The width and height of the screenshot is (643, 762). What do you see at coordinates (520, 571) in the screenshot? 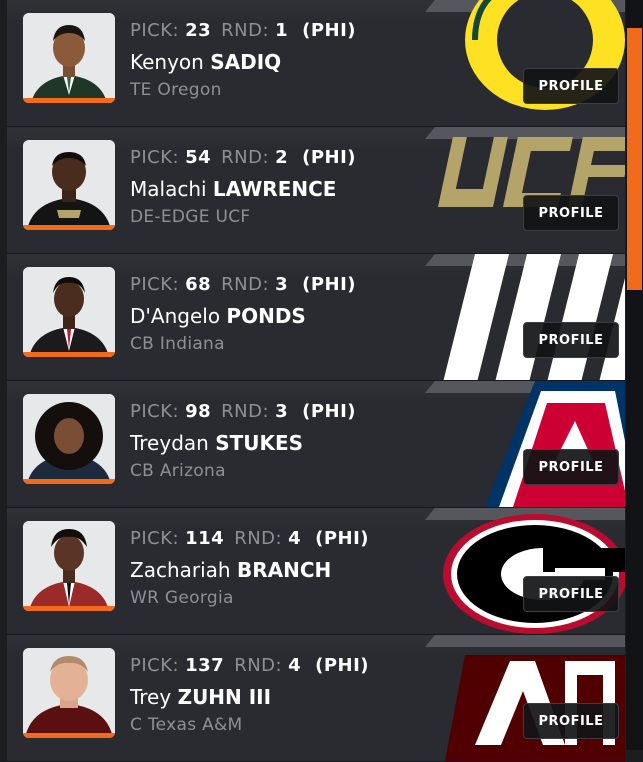
I see `georgia-logo-icon` at bounding box center [520, 571].